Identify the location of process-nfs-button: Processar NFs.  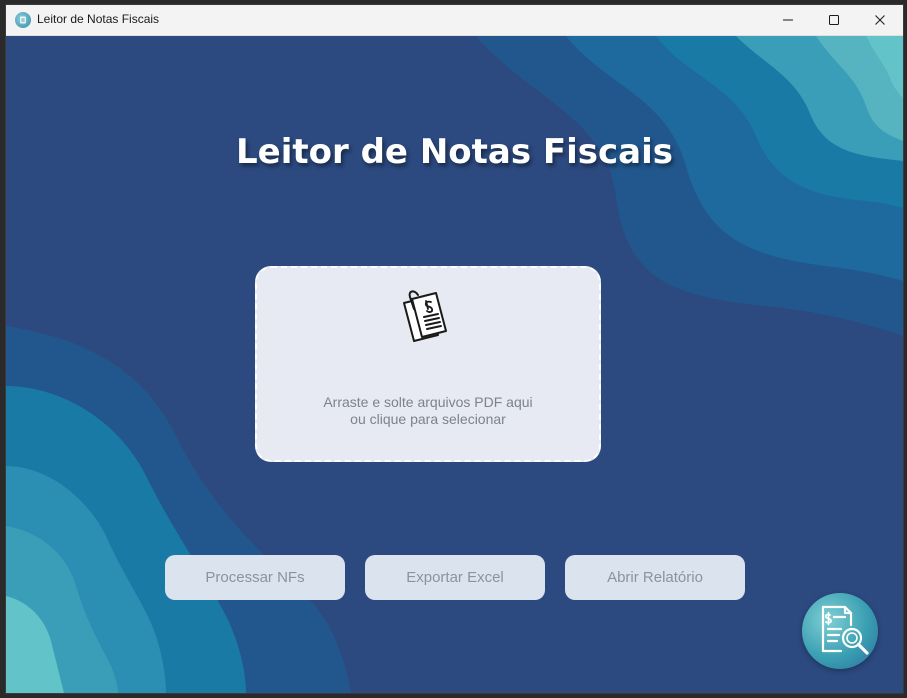
(255, 577).